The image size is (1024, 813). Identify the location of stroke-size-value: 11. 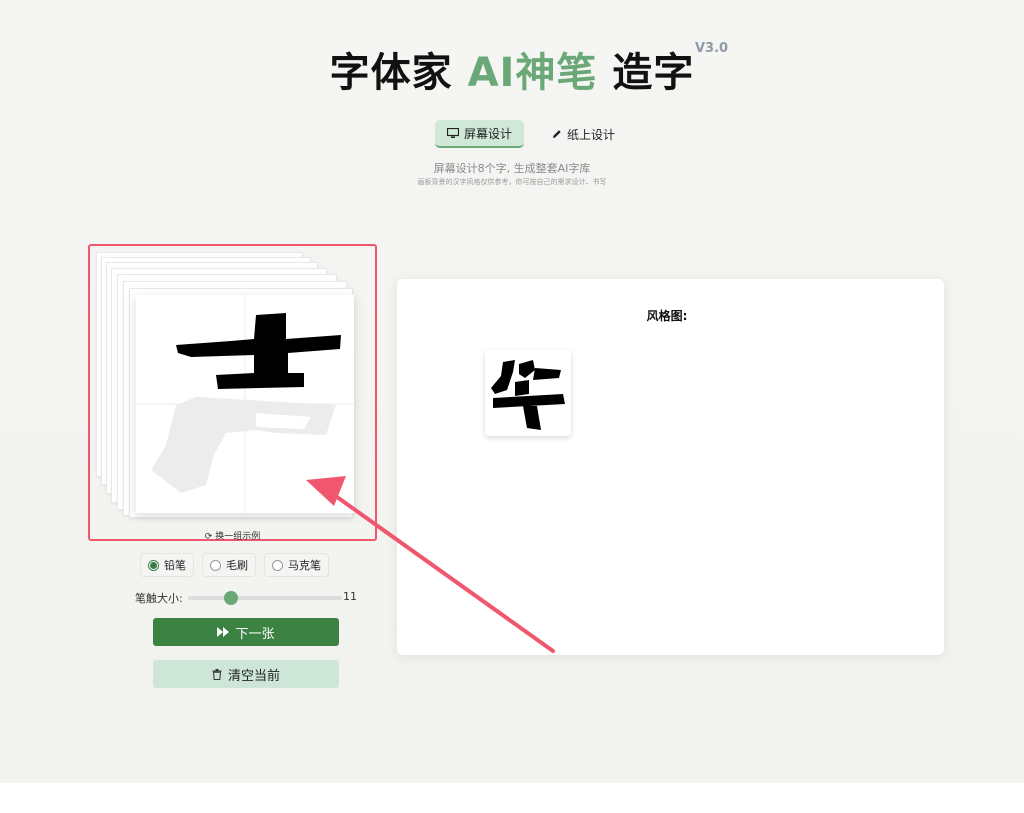
(350, 596).